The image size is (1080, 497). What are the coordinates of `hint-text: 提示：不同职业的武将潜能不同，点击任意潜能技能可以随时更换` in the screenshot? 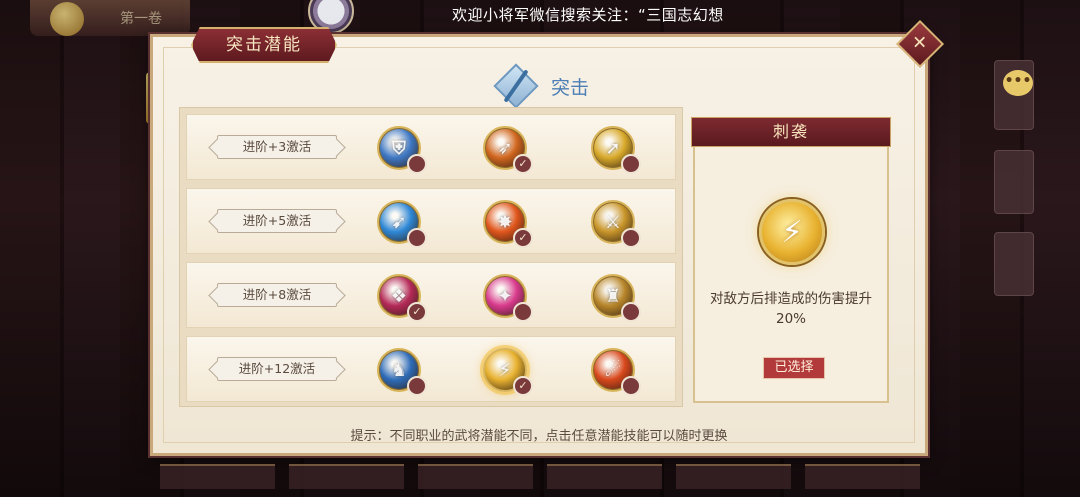 It's located at (539, 436).